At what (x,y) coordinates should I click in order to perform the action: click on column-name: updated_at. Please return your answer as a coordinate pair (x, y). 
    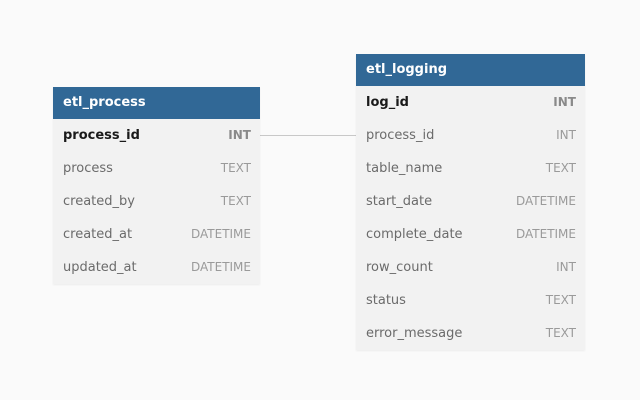
    Looking at the image, I should click on (100, 267).